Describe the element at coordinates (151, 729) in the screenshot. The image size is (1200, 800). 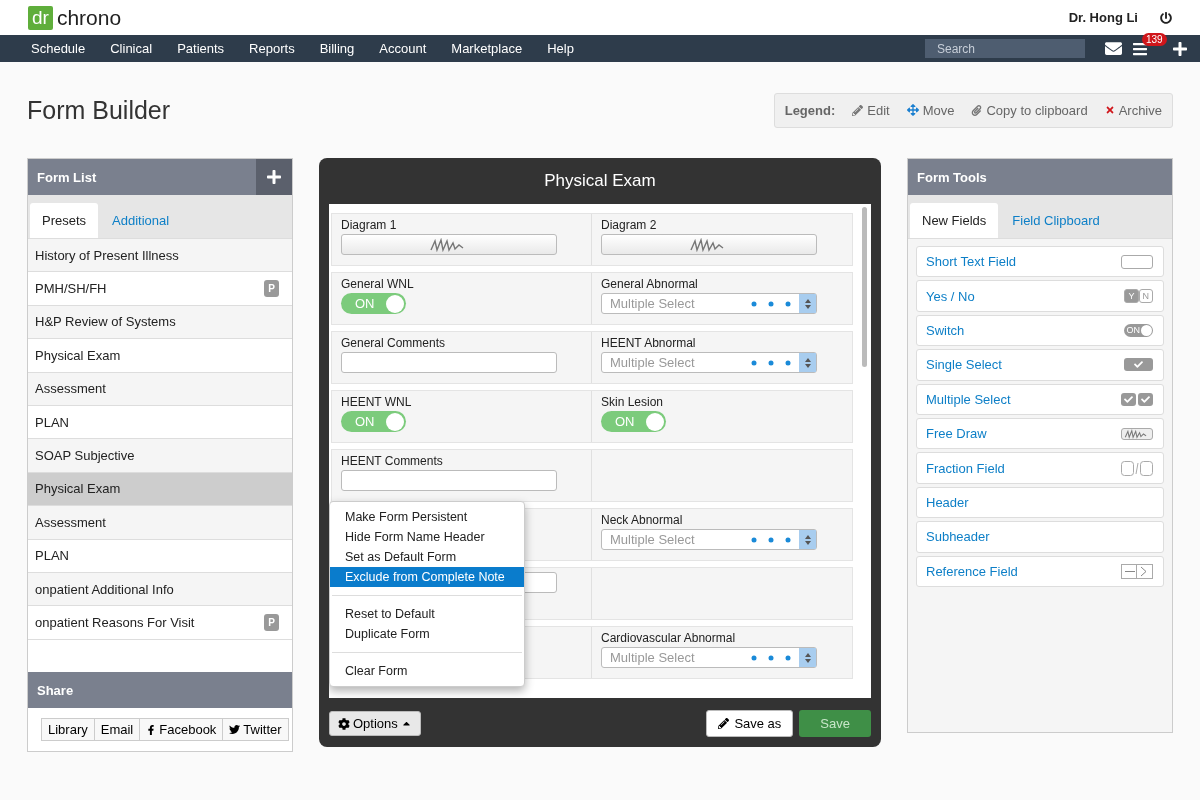
I see `facebook-icon` at that location.